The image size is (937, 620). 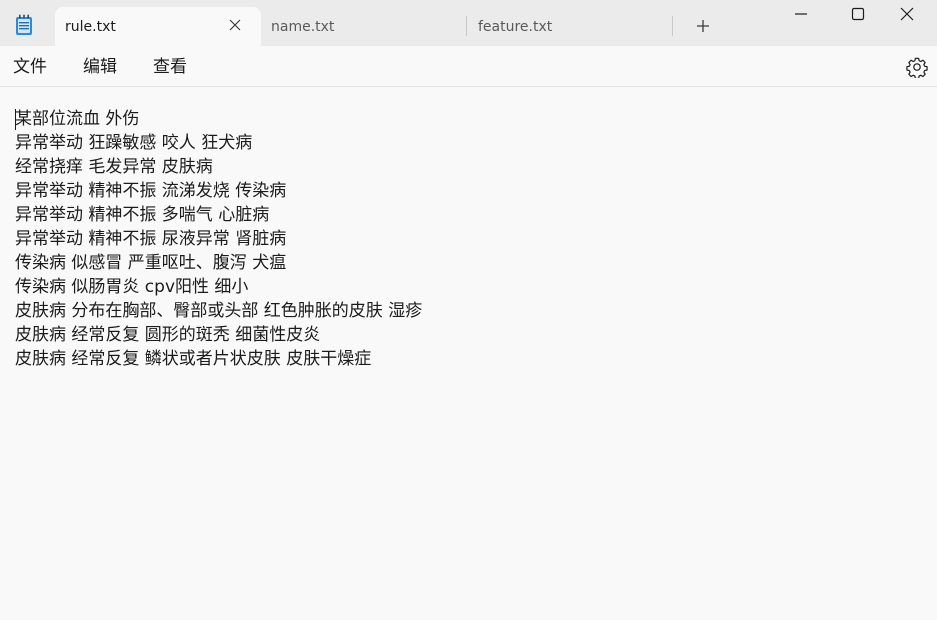 What do you see at coordinates (134, 143) in the screenshot?
I see `text-line: 异常举动 狂躁敏感 咬人 狂犬病` at bounding box center [134, 143].